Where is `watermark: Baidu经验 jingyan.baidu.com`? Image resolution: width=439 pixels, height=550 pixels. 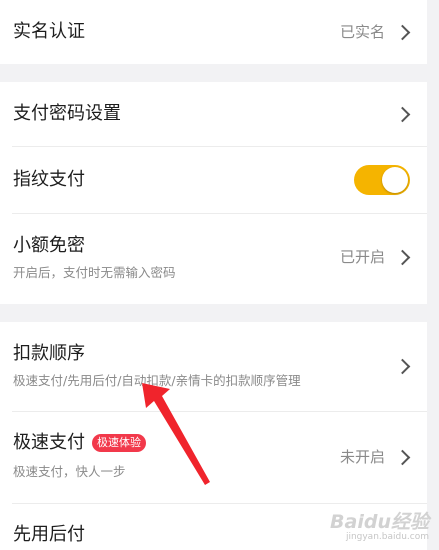 watermark: Baidu经验 jingyan.baidu.com is located at coordinates (379, 527).